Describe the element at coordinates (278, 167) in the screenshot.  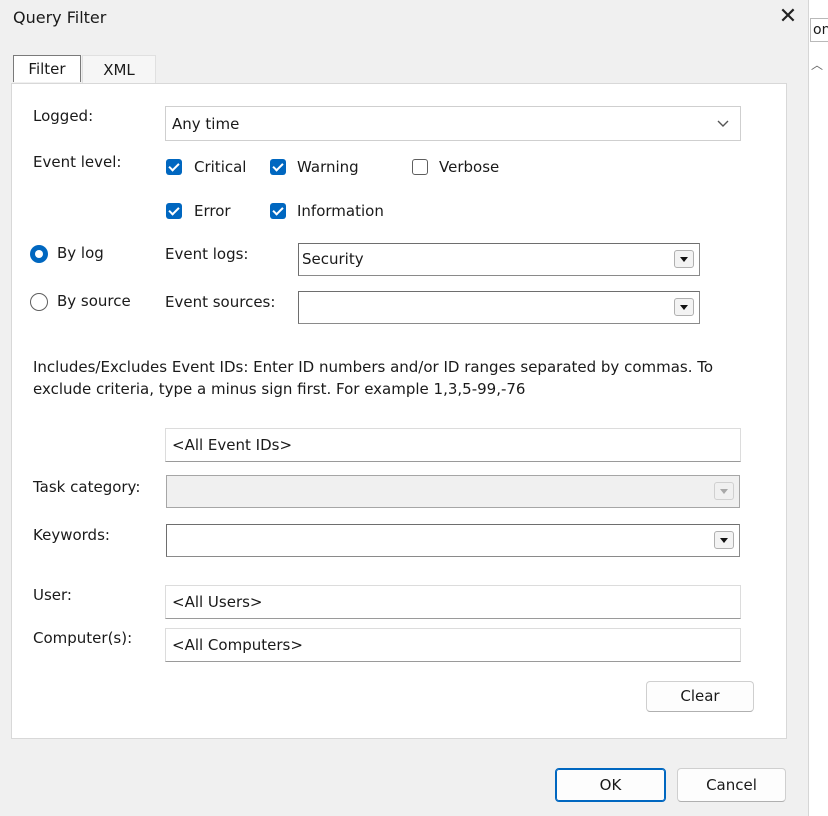
I see `warning-checkbox` at that location.